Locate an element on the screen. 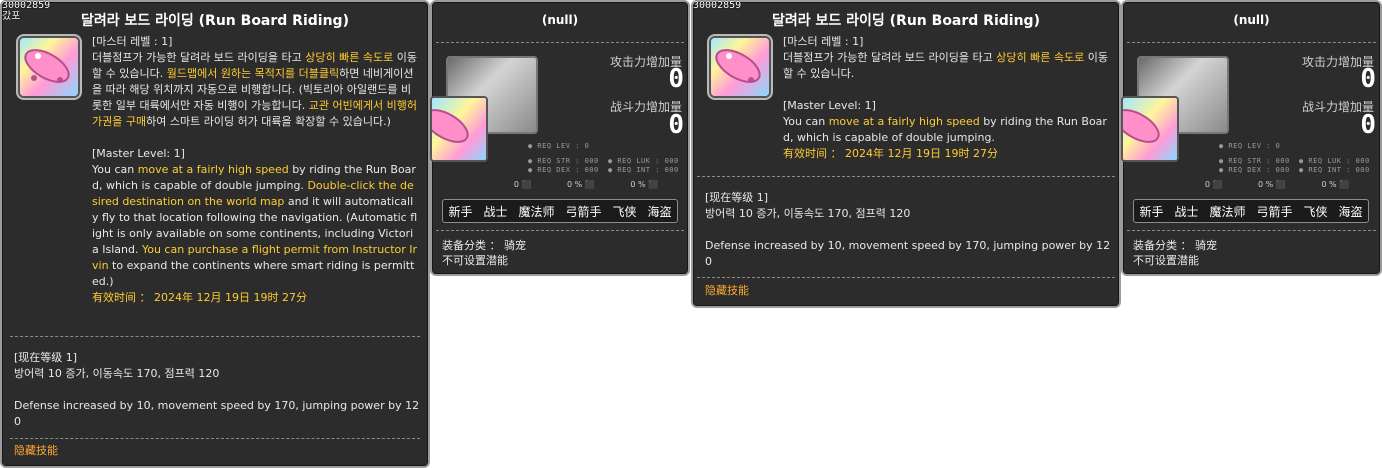 Image resolution: width=1382 pixels, height=468 pixels. desc-text: 하여 스마트 라이딩 허가 대륙을 확장할 수 있습니다.) is located at coordinates (268, 121).